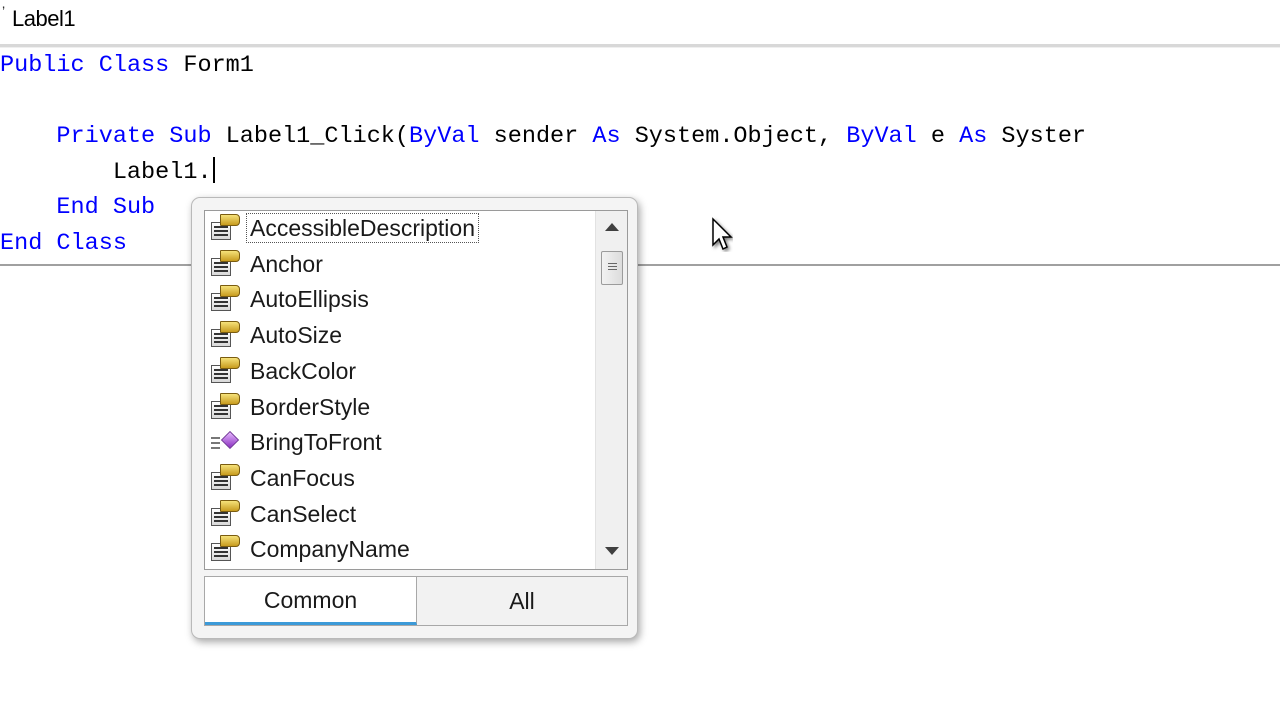  I want to click on type-name: System.Object,, so click(733, 136).